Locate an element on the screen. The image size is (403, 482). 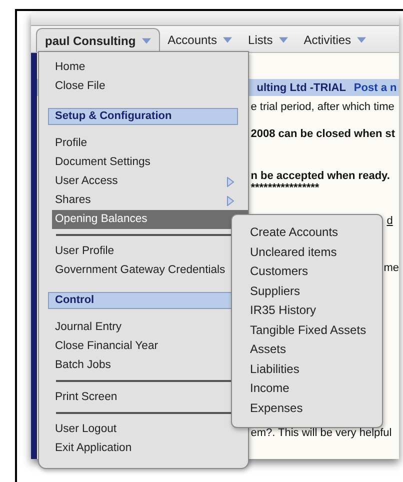
company-title: ulting Ltd -TRIAL is located at coordinates (301, 88).